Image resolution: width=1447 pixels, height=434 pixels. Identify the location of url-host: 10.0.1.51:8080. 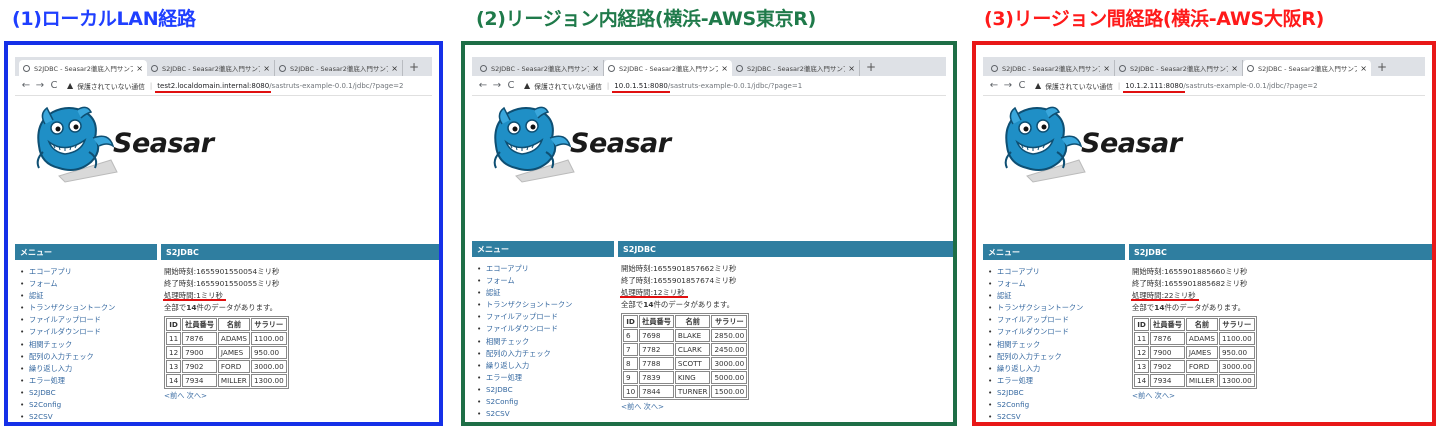
(641, 87).